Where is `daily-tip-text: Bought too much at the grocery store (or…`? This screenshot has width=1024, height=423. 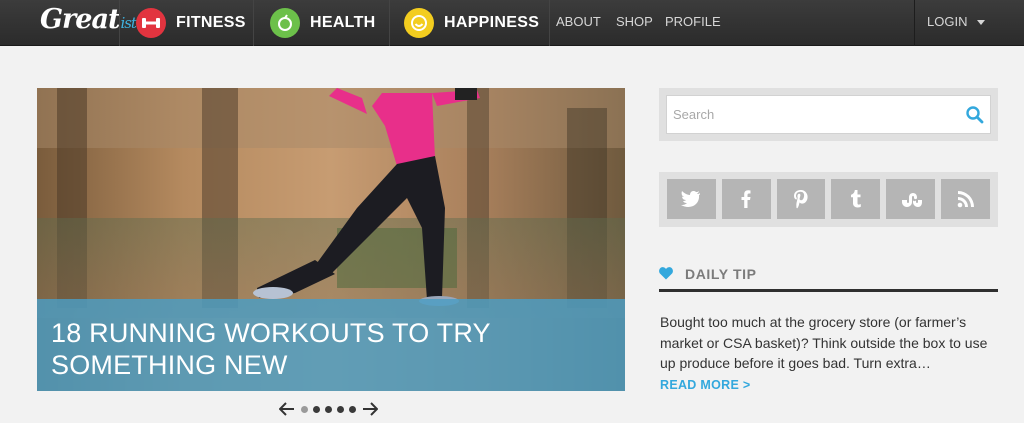
daily-tip-text: Bought too much at the grocery store (or… is located at coordinates (824, 342).